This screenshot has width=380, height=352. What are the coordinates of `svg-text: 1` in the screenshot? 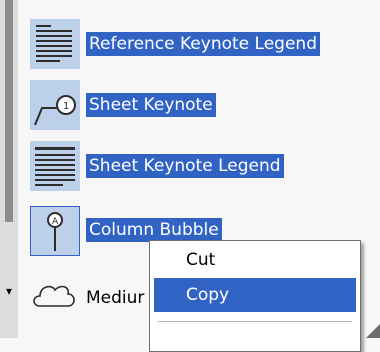 It's located at (66, 106).